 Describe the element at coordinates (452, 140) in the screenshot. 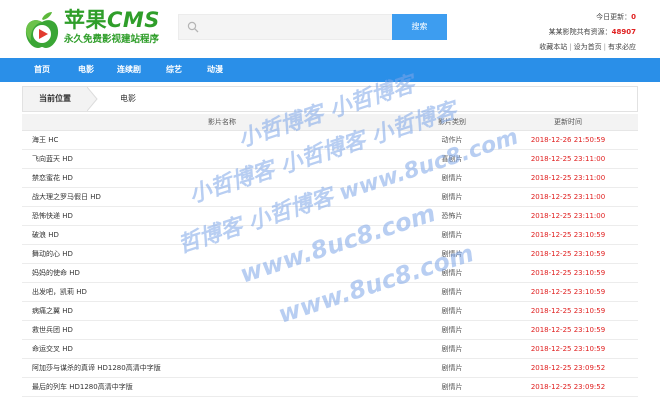

I see `movie-type: 动作片` at that location.